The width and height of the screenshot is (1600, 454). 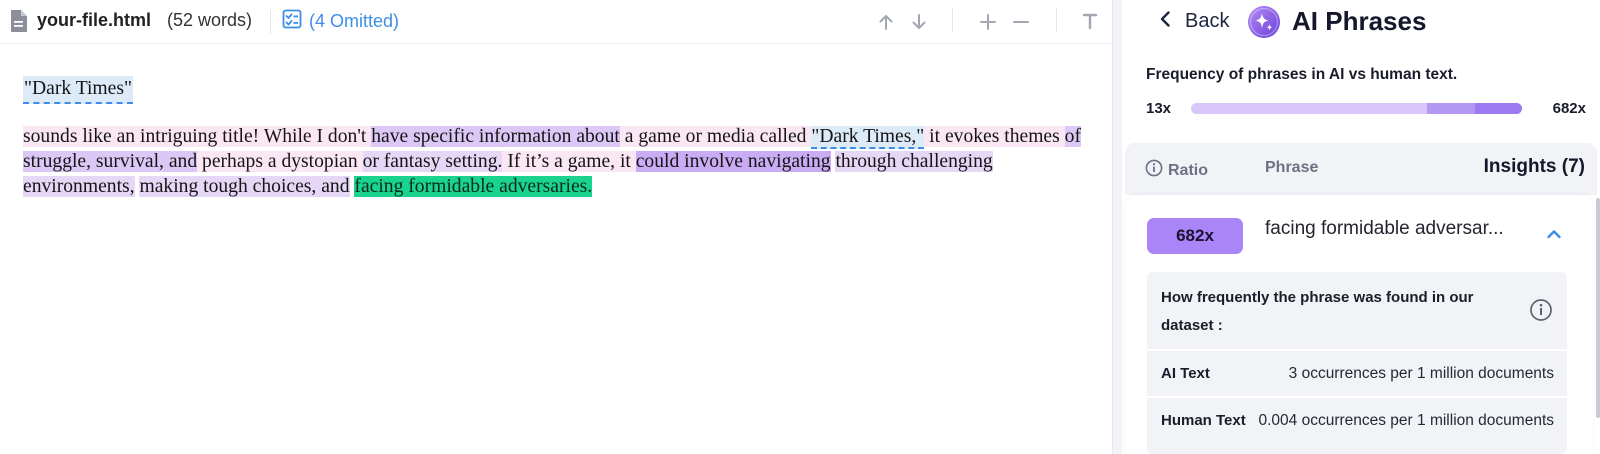 What do you see at coordinates (988, 22) in the screenshot?
I see `plus-icon` at bounding box center [988, 22].